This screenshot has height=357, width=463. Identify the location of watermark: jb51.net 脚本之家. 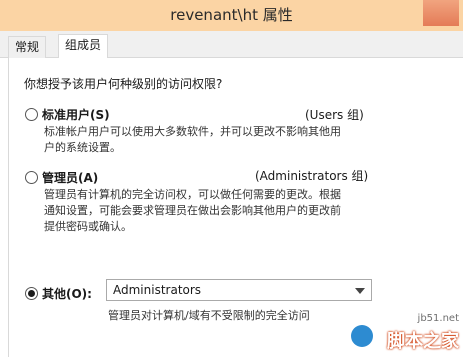
(406, 335).